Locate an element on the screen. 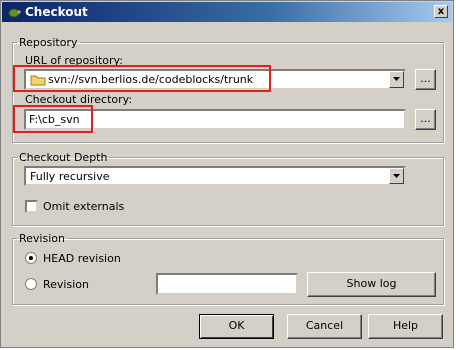 The height and width of the screenshot is (350, 456). revision-input is located at coordinates (227, 284).